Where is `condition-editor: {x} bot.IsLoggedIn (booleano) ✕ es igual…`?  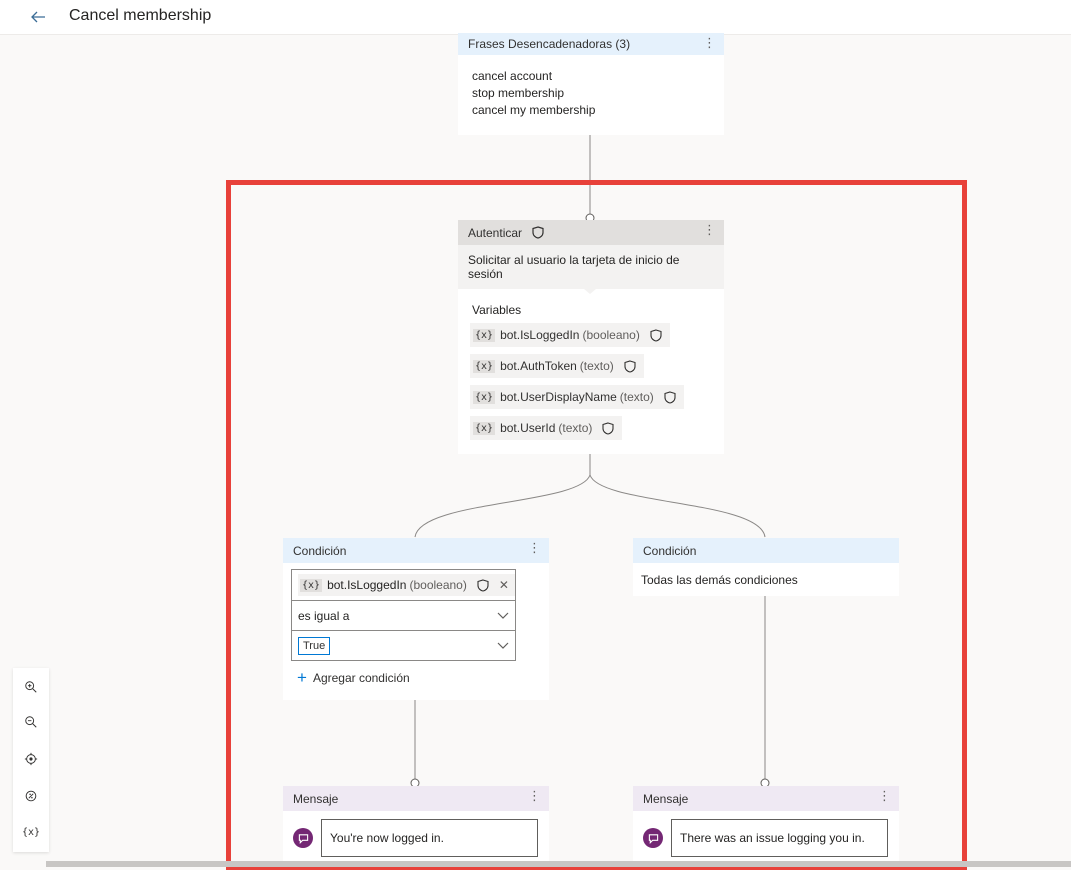 condition-editor: {x} bot.IsLoggedIn (booleano) ✕ es igual… is located at coordinates (403, 615).